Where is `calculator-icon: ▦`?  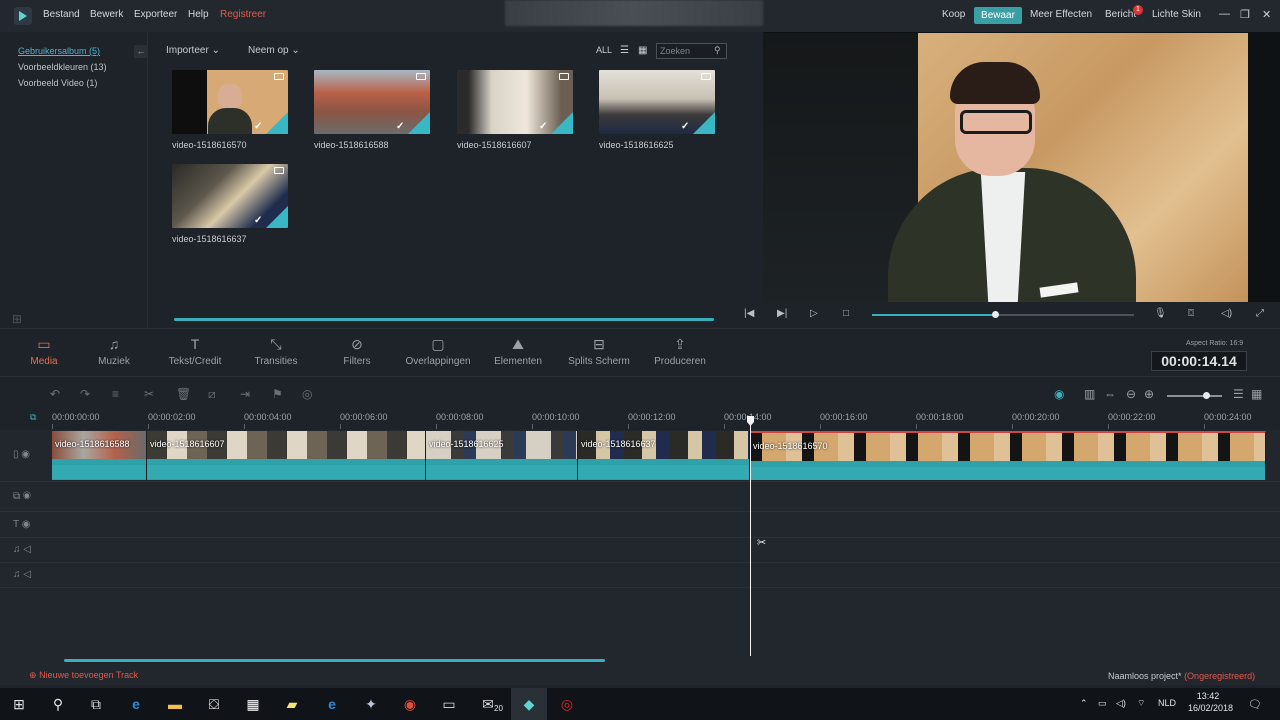 calculator-icon: ▦ is located at coordinates (253, 704).